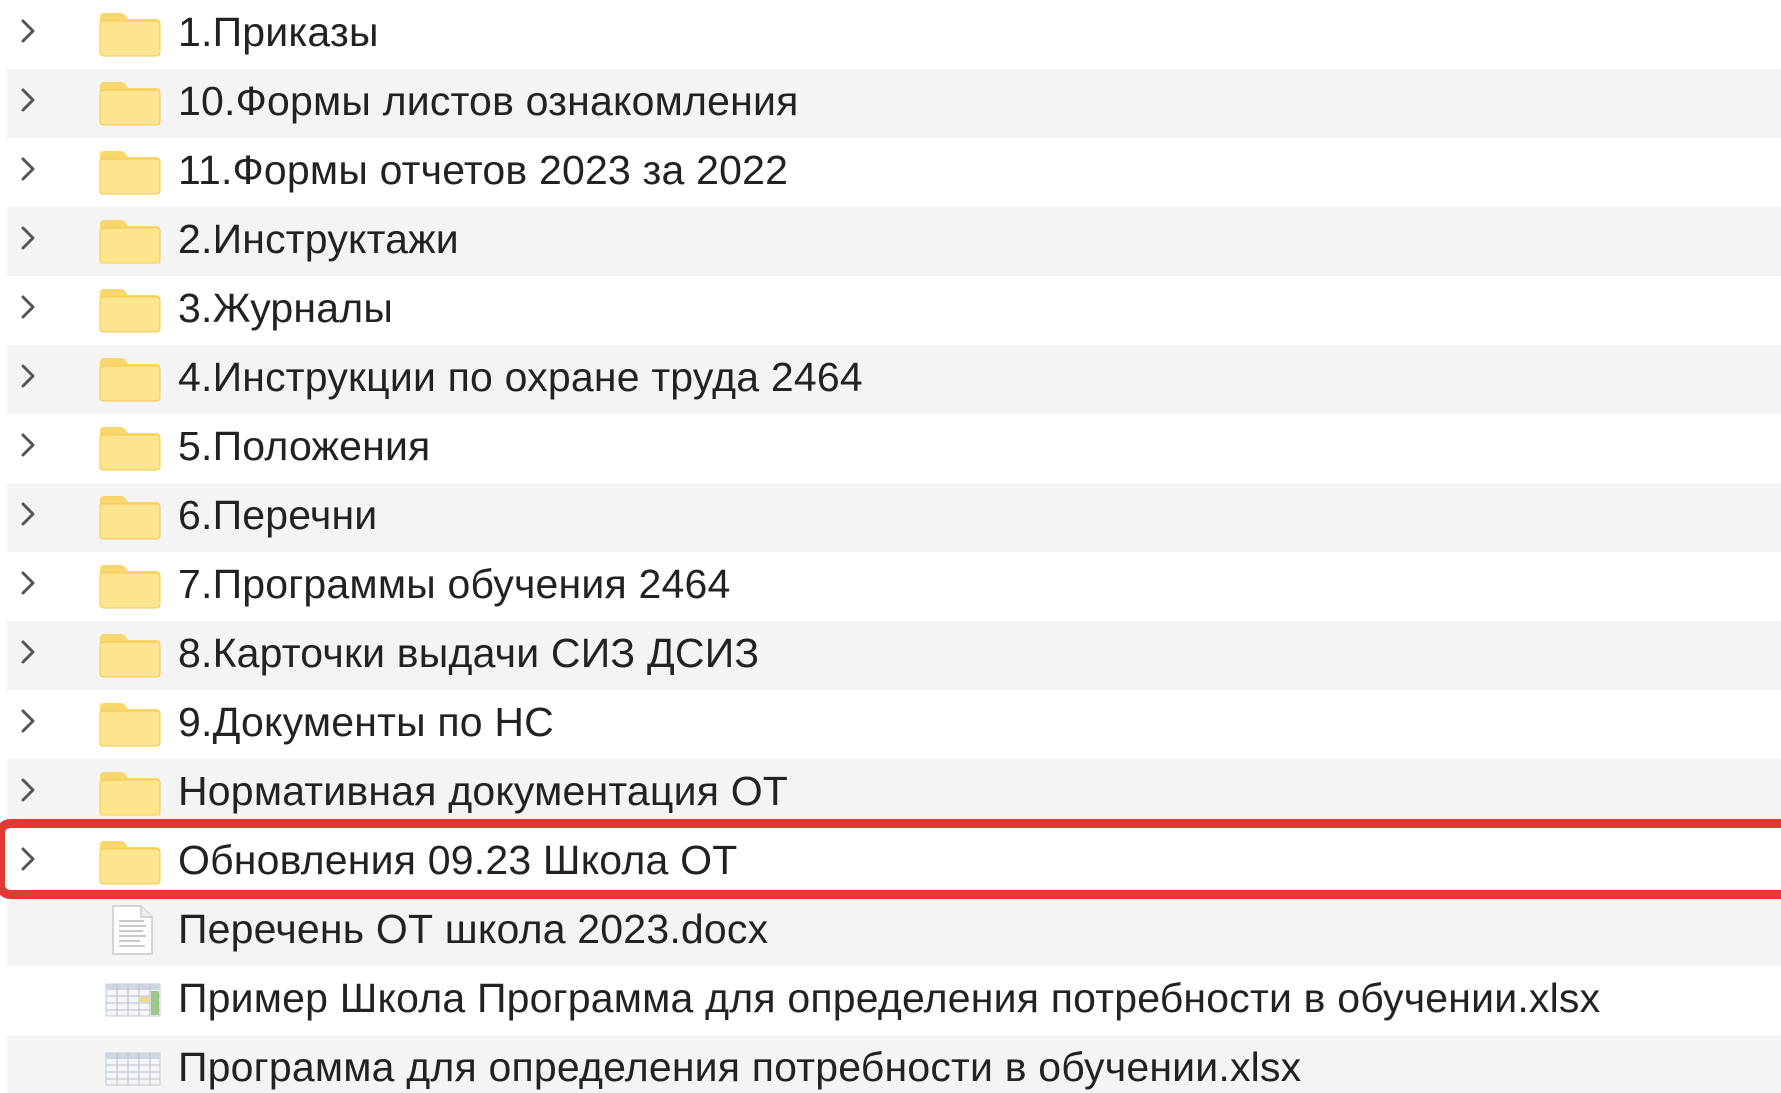 Image resolution: width=1781 pixels, height=1093 pixels. I want to click on list-item: 8.Карточки выдачи СИЗ ДСИЗ, so click(894, 655).